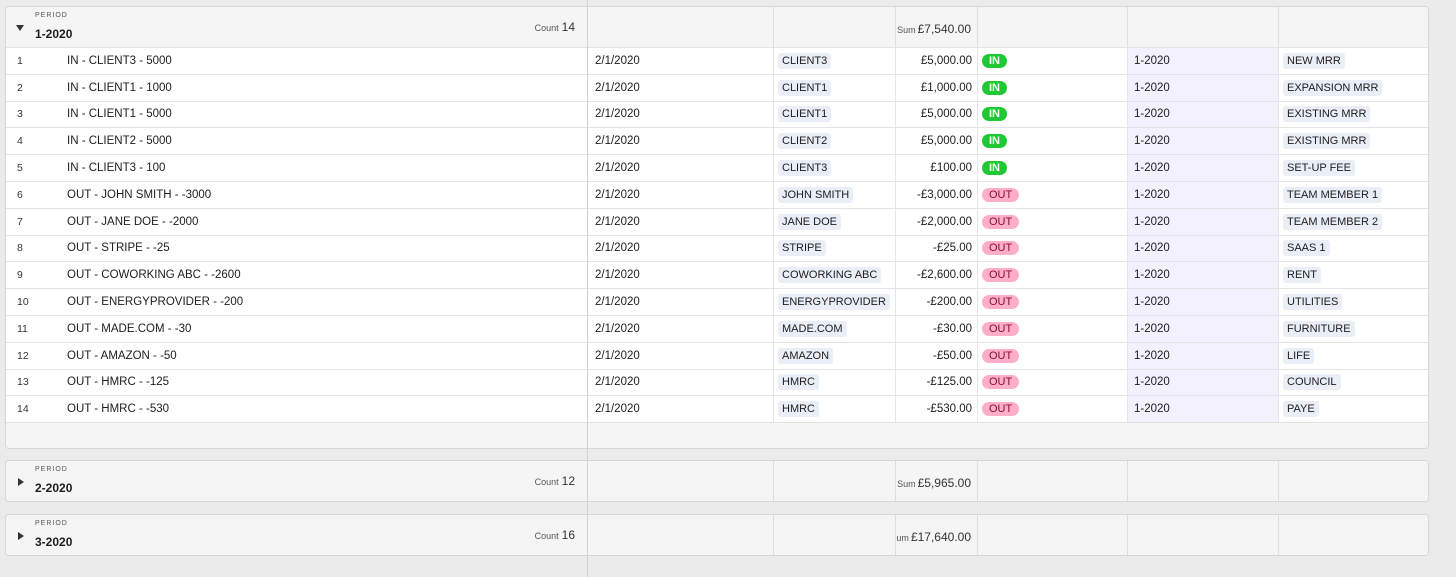 The width and height of the screenshot is (1456, 577). I want to click on amount-cell: -£530.00, so click(937, 409).